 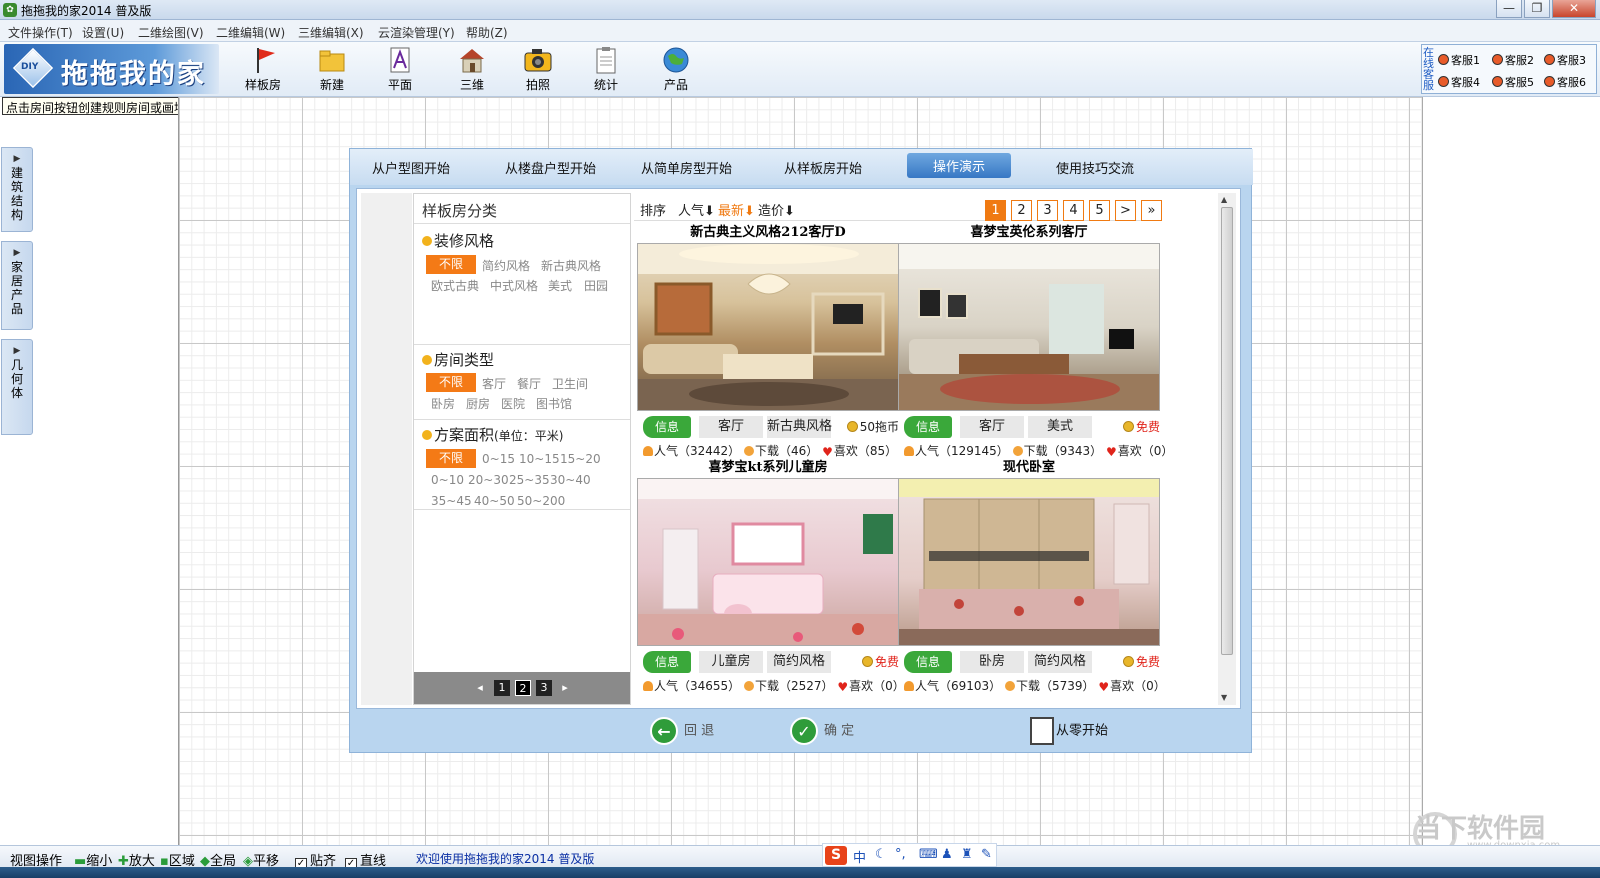 I want to click on prev-page-icon: ◂, so click(x=480, y=688).